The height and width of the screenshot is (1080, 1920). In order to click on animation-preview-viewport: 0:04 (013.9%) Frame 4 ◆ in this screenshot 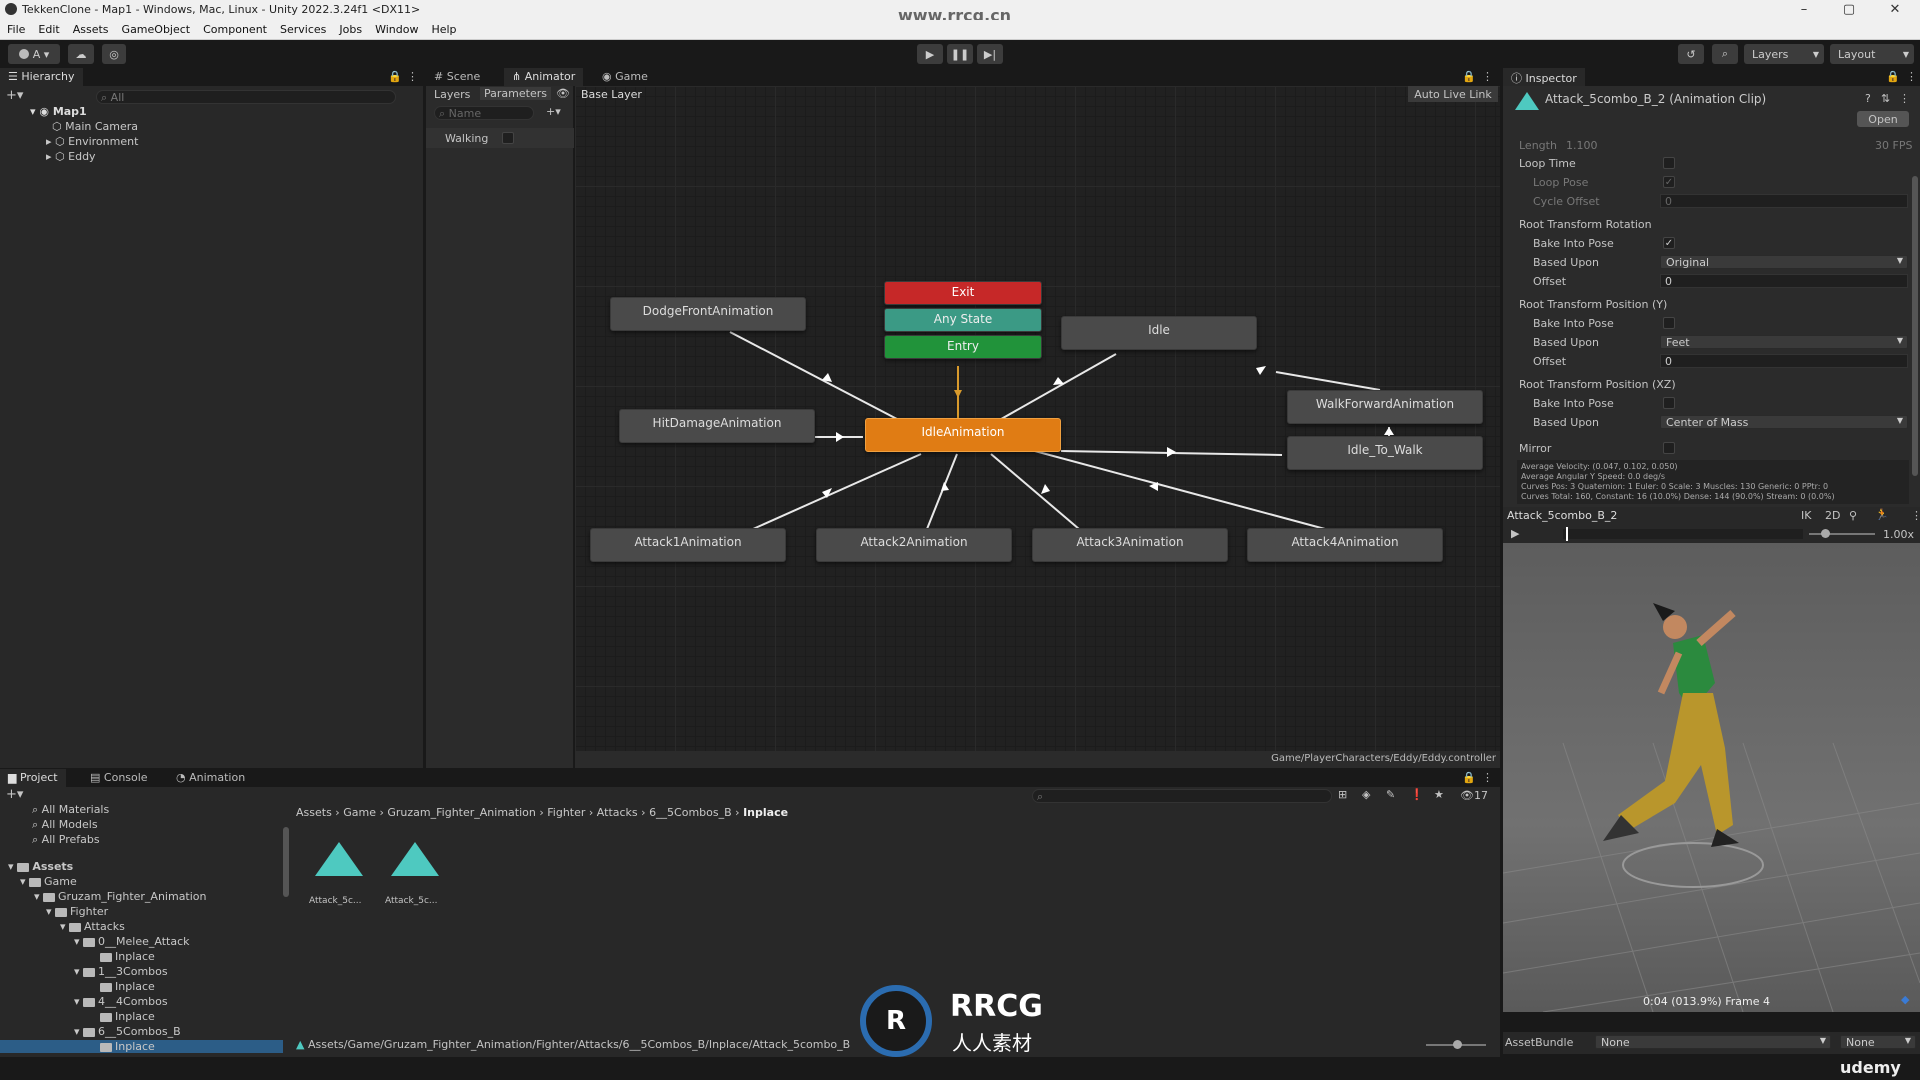, I will do `click(1711, 777)`.